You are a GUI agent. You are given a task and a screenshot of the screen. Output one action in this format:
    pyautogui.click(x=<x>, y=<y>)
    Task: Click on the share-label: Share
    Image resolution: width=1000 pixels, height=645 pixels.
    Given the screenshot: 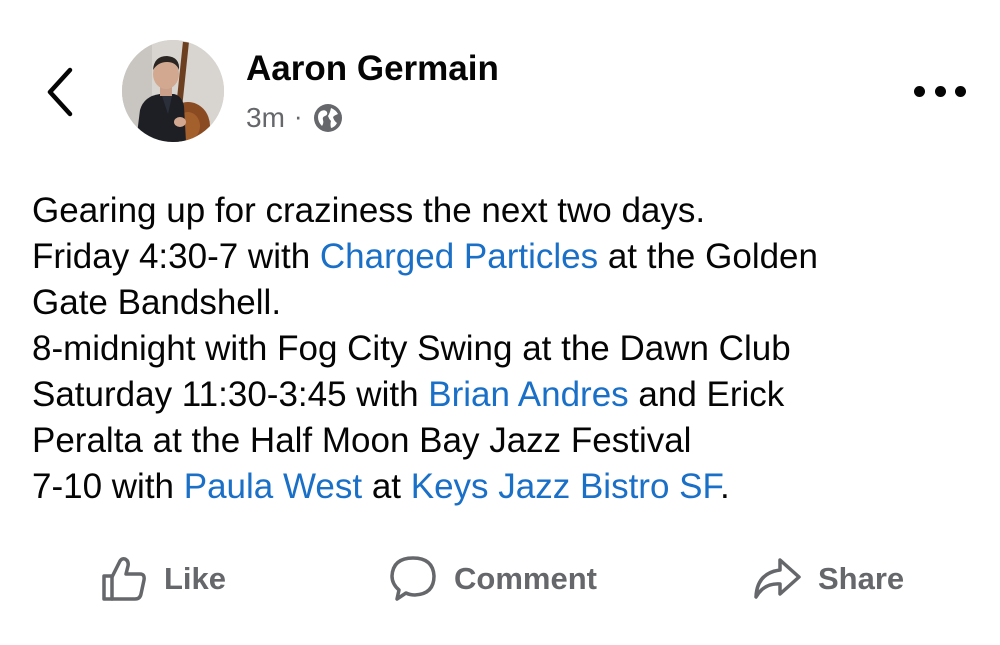 What is the action you would take?
    pyautogui.click(x=861, y=578)
    